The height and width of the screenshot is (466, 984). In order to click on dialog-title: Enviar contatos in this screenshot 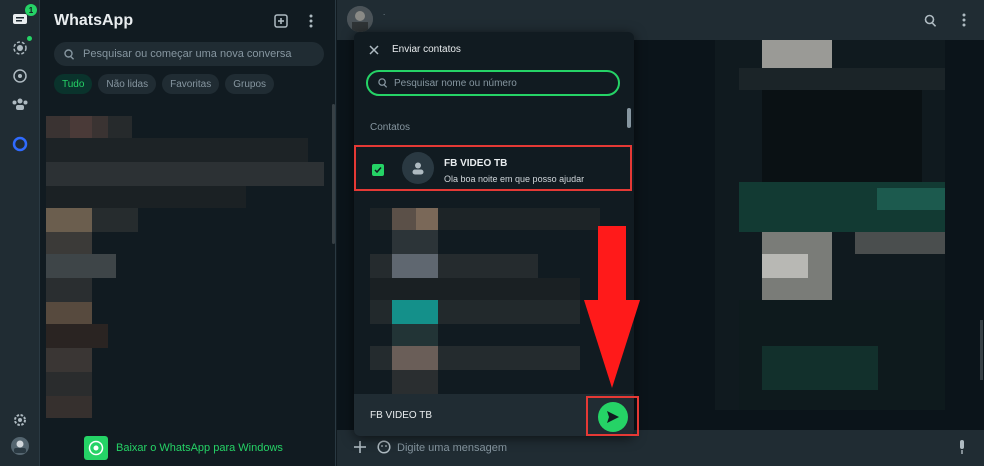, I will do `click(426, 49)`.